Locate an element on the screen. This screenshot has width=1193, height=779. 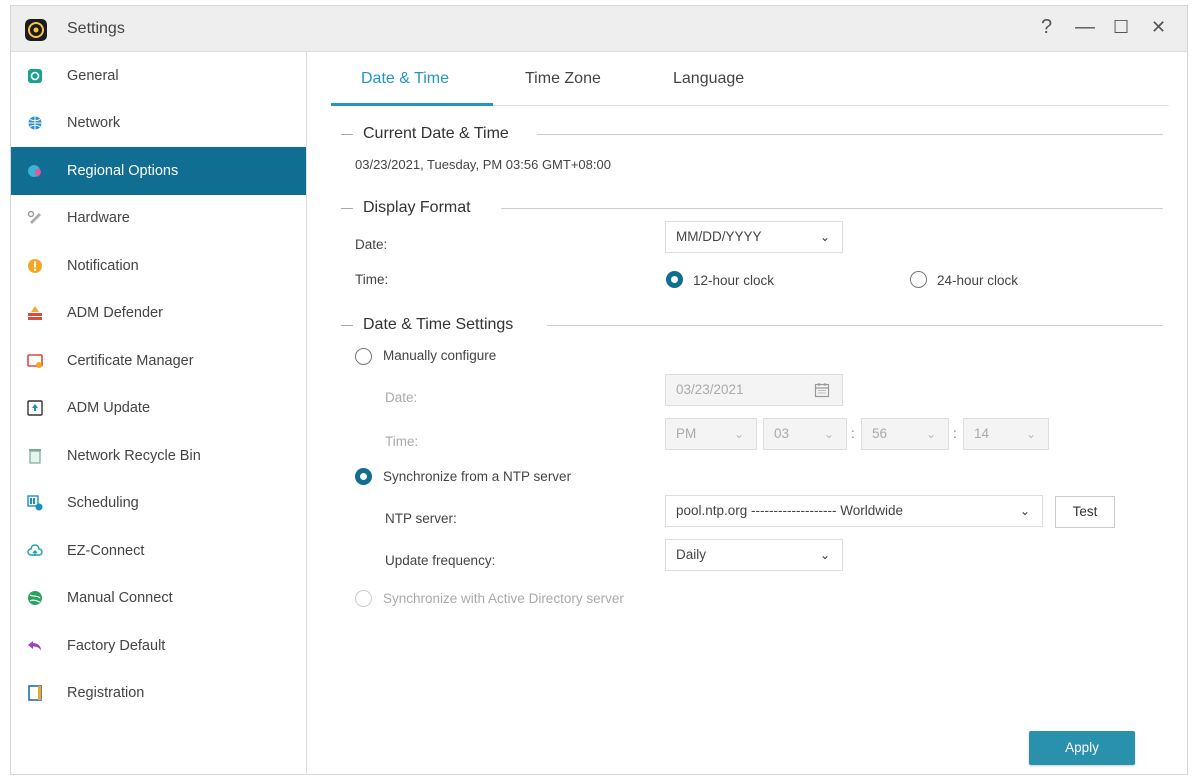
sidebar-item-label: Notification is located at coordinates (103, 265).